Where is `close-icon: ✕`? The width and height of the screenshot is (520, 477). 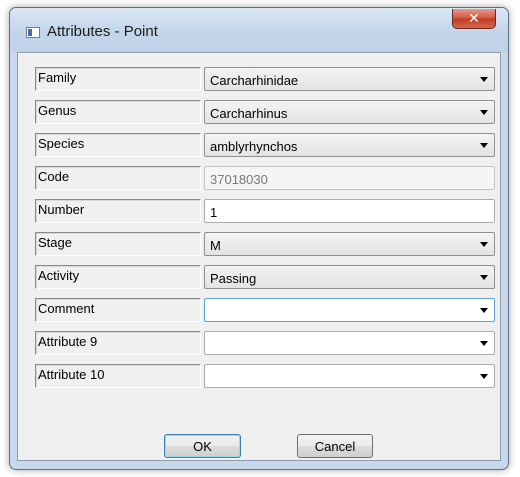
close-icon: ✕ is located at coordinates (474, 18).